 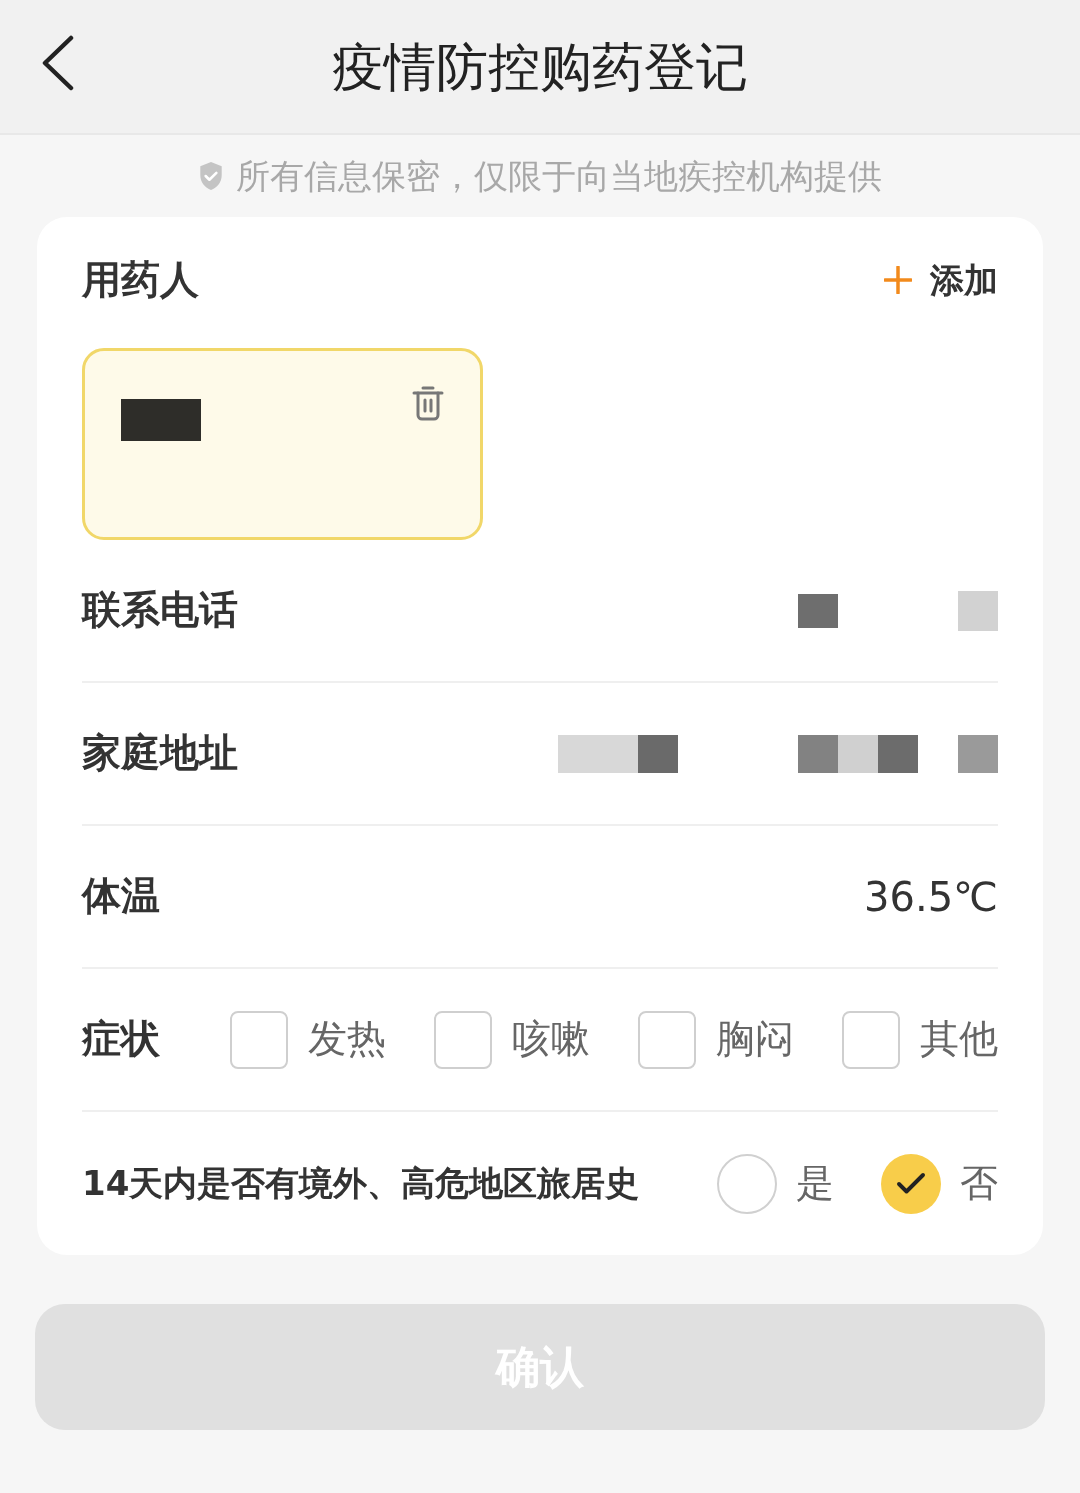 What do you see at coordinates (160, 610) in the screenshot?
I see `field-label: 联系电话` at bounding box center [160, 610].